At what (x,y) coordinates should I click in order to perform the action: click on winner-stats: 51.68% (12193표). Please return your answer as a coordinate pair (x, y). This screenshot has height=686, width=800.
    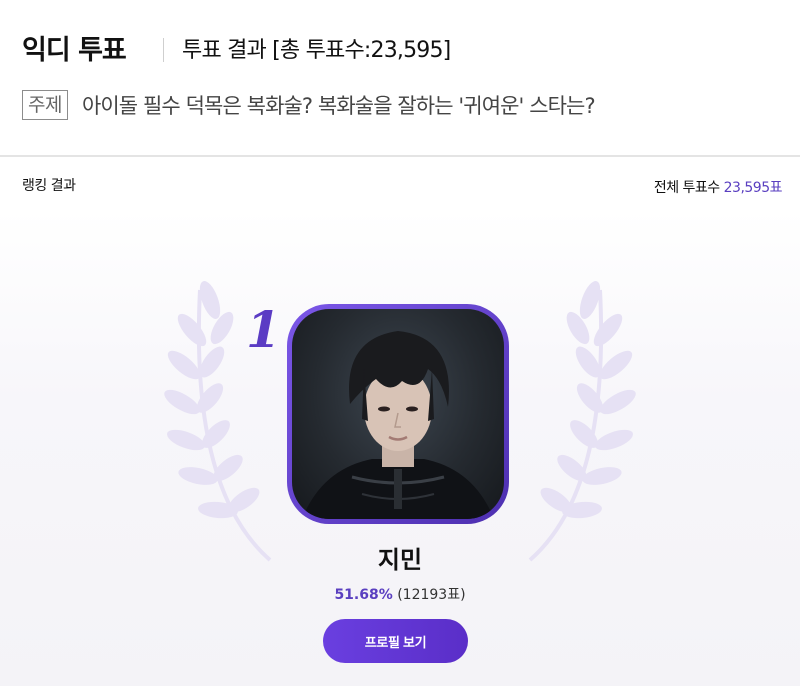
    Looking at the image, I should click on (400, 594).